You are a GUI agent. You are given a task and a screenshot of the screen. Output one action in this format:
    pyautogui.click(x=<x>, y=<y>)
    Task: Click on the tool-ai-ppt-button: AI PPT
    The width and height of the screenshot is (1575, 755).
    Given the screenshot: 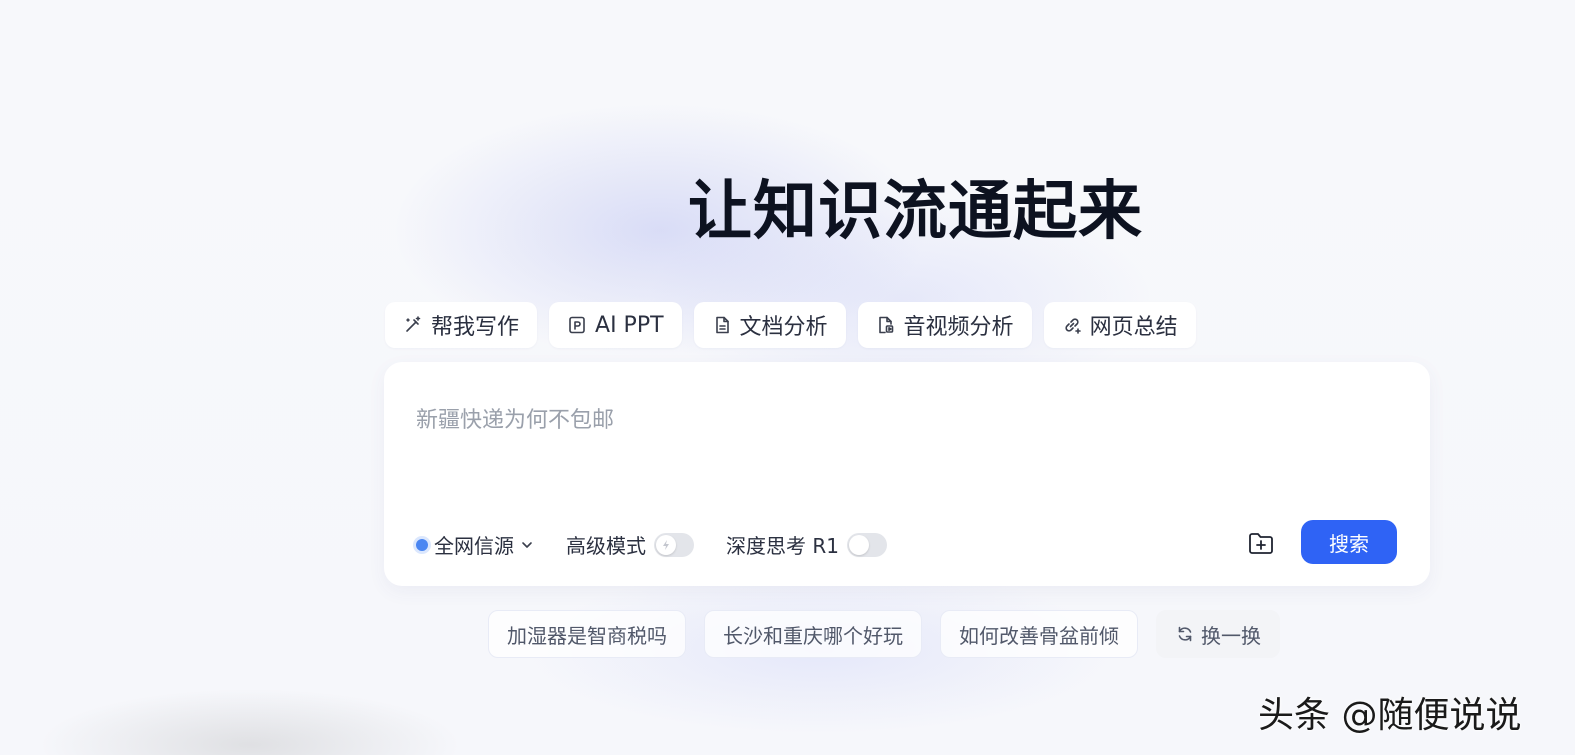 What is the action you would take?
    pyautogui.click(x=615, y=325)
    